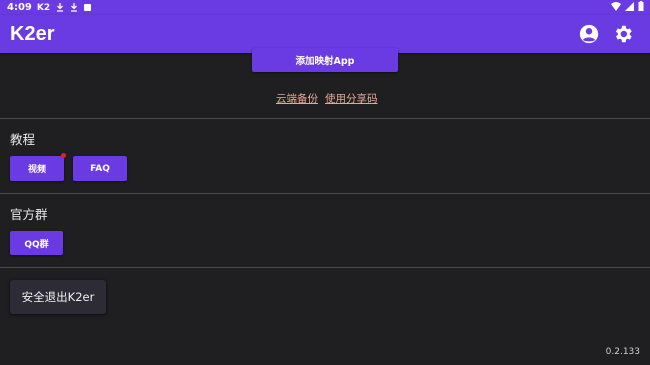 The height and width of the screenshot is (365, 650). I want to click on signal-icon, so click(629, 6).